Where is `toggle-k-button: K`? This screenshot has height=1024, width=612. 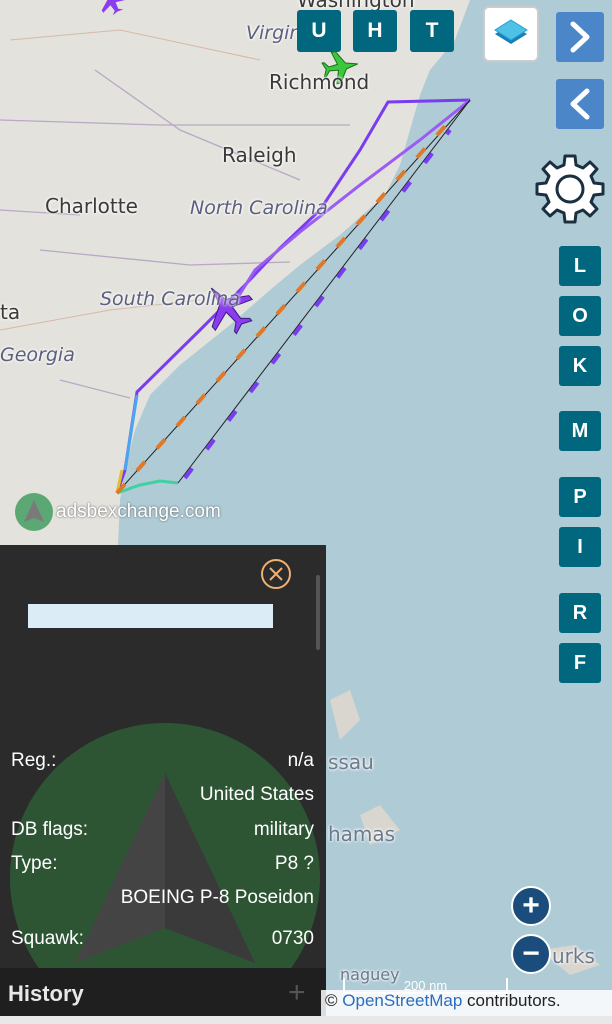
toggle-k-button: K is located at coordinates (580, 366).